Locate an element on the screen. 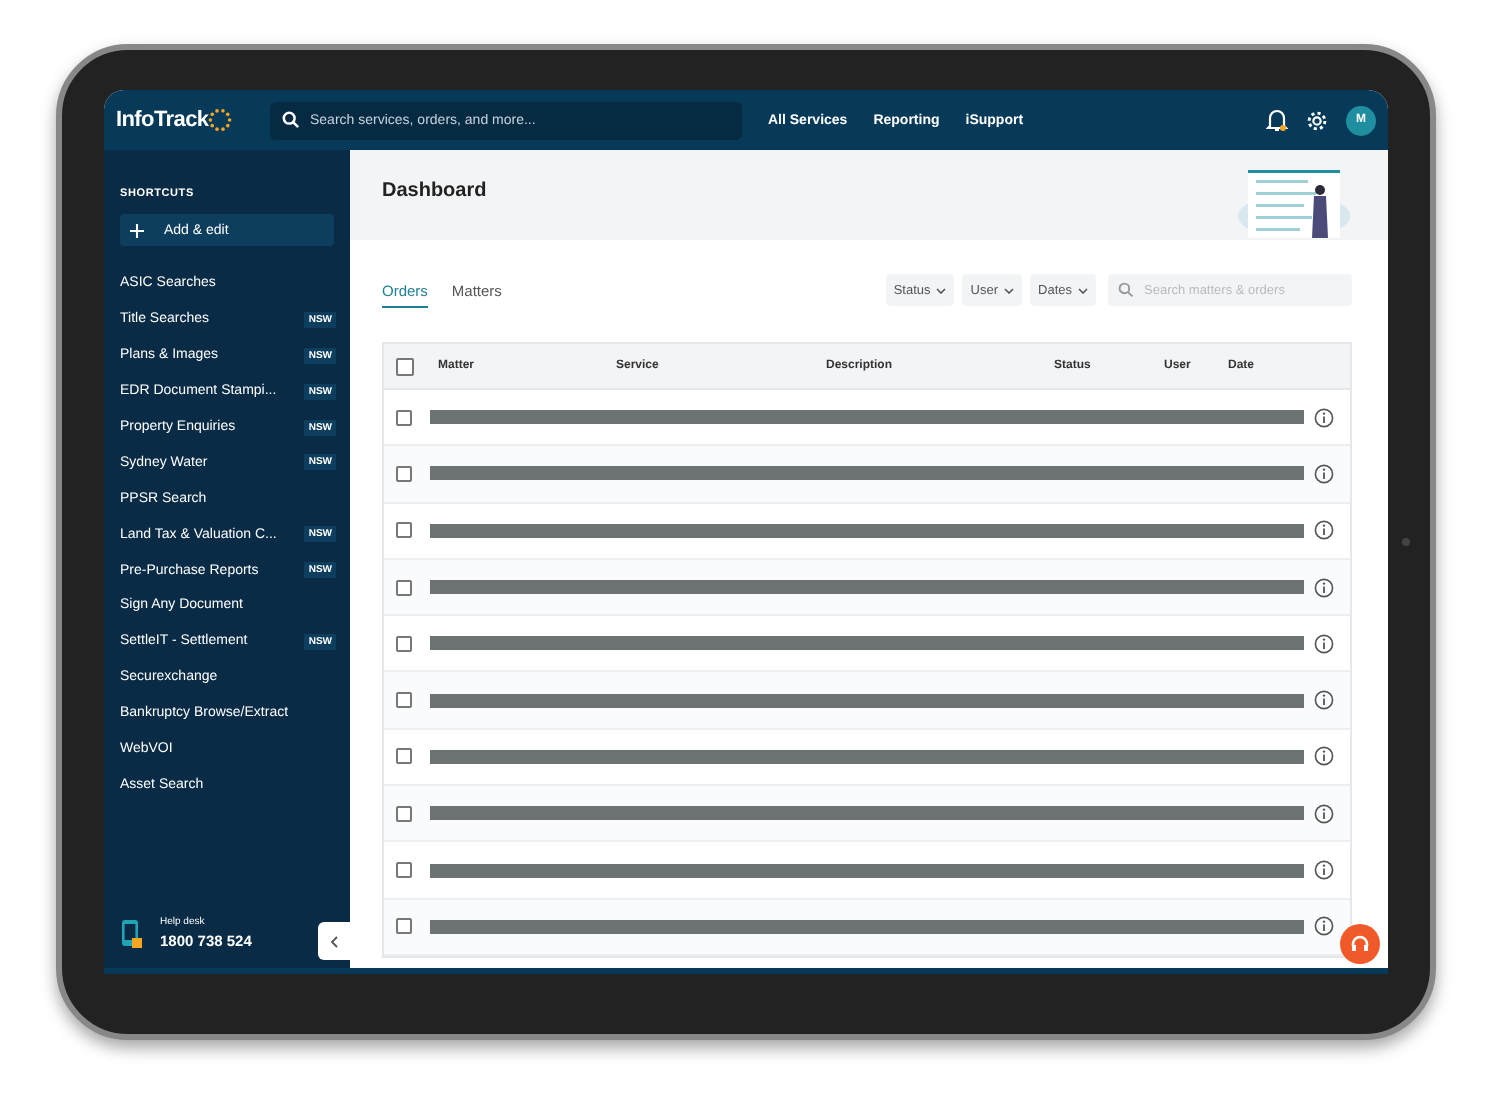 The width and height of the screenshot is (1492, 1108). page-title: Dashboard is located at coordinates (434, 191).